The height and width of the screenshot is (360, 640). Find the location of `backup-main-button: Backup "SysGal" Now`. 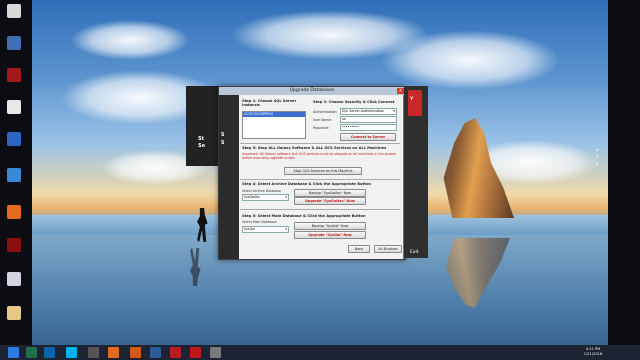

backup-main-button: Backup "SysGal" Now is located at coordinates (330, 226).